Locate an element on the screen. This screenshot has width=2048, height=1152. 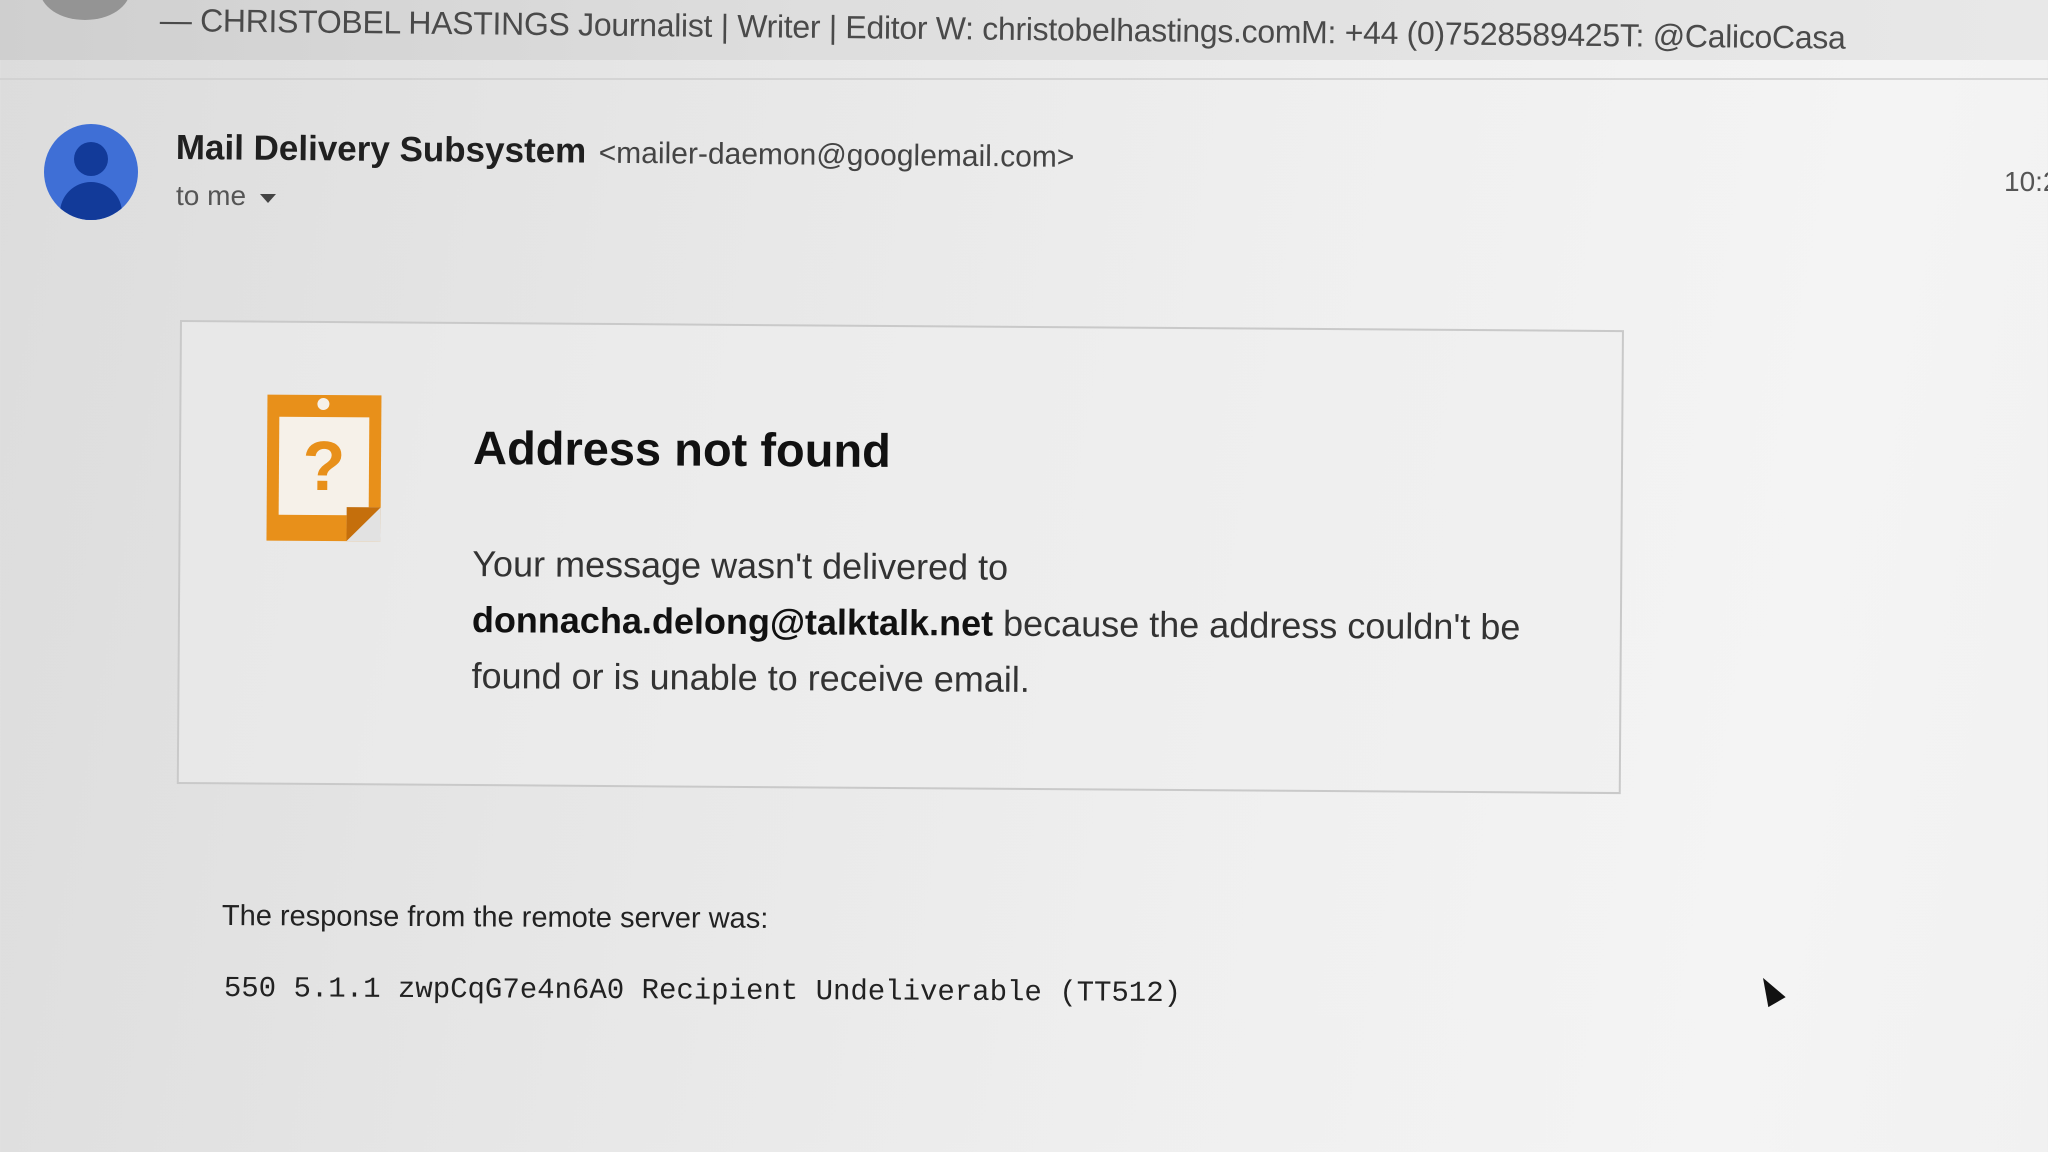
chevron-down-icon is located at coordinates (268, 198).